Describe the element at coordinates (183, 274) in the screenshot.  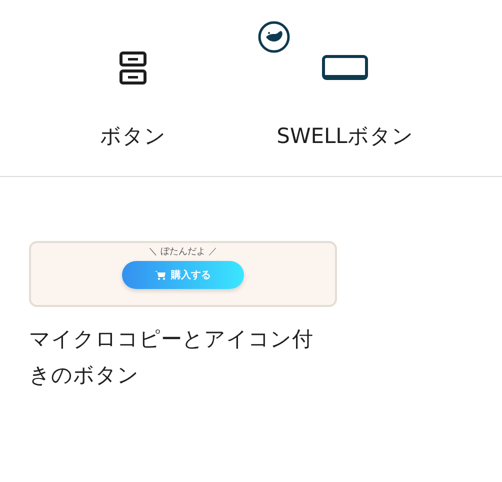
I see `button-preview-card: ＼ ぼたんだよ ／ 購入する` at that location.